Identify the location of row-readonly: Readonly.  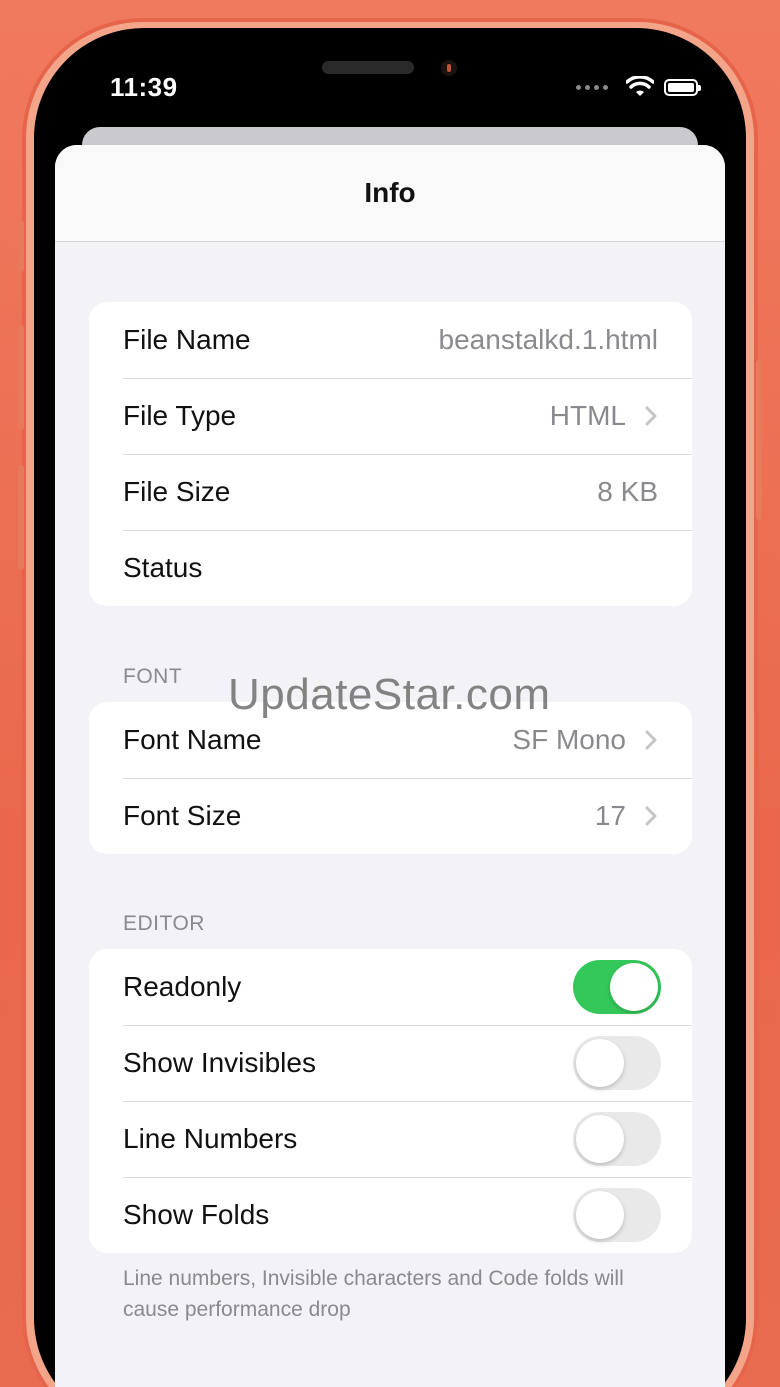
(390, 987).